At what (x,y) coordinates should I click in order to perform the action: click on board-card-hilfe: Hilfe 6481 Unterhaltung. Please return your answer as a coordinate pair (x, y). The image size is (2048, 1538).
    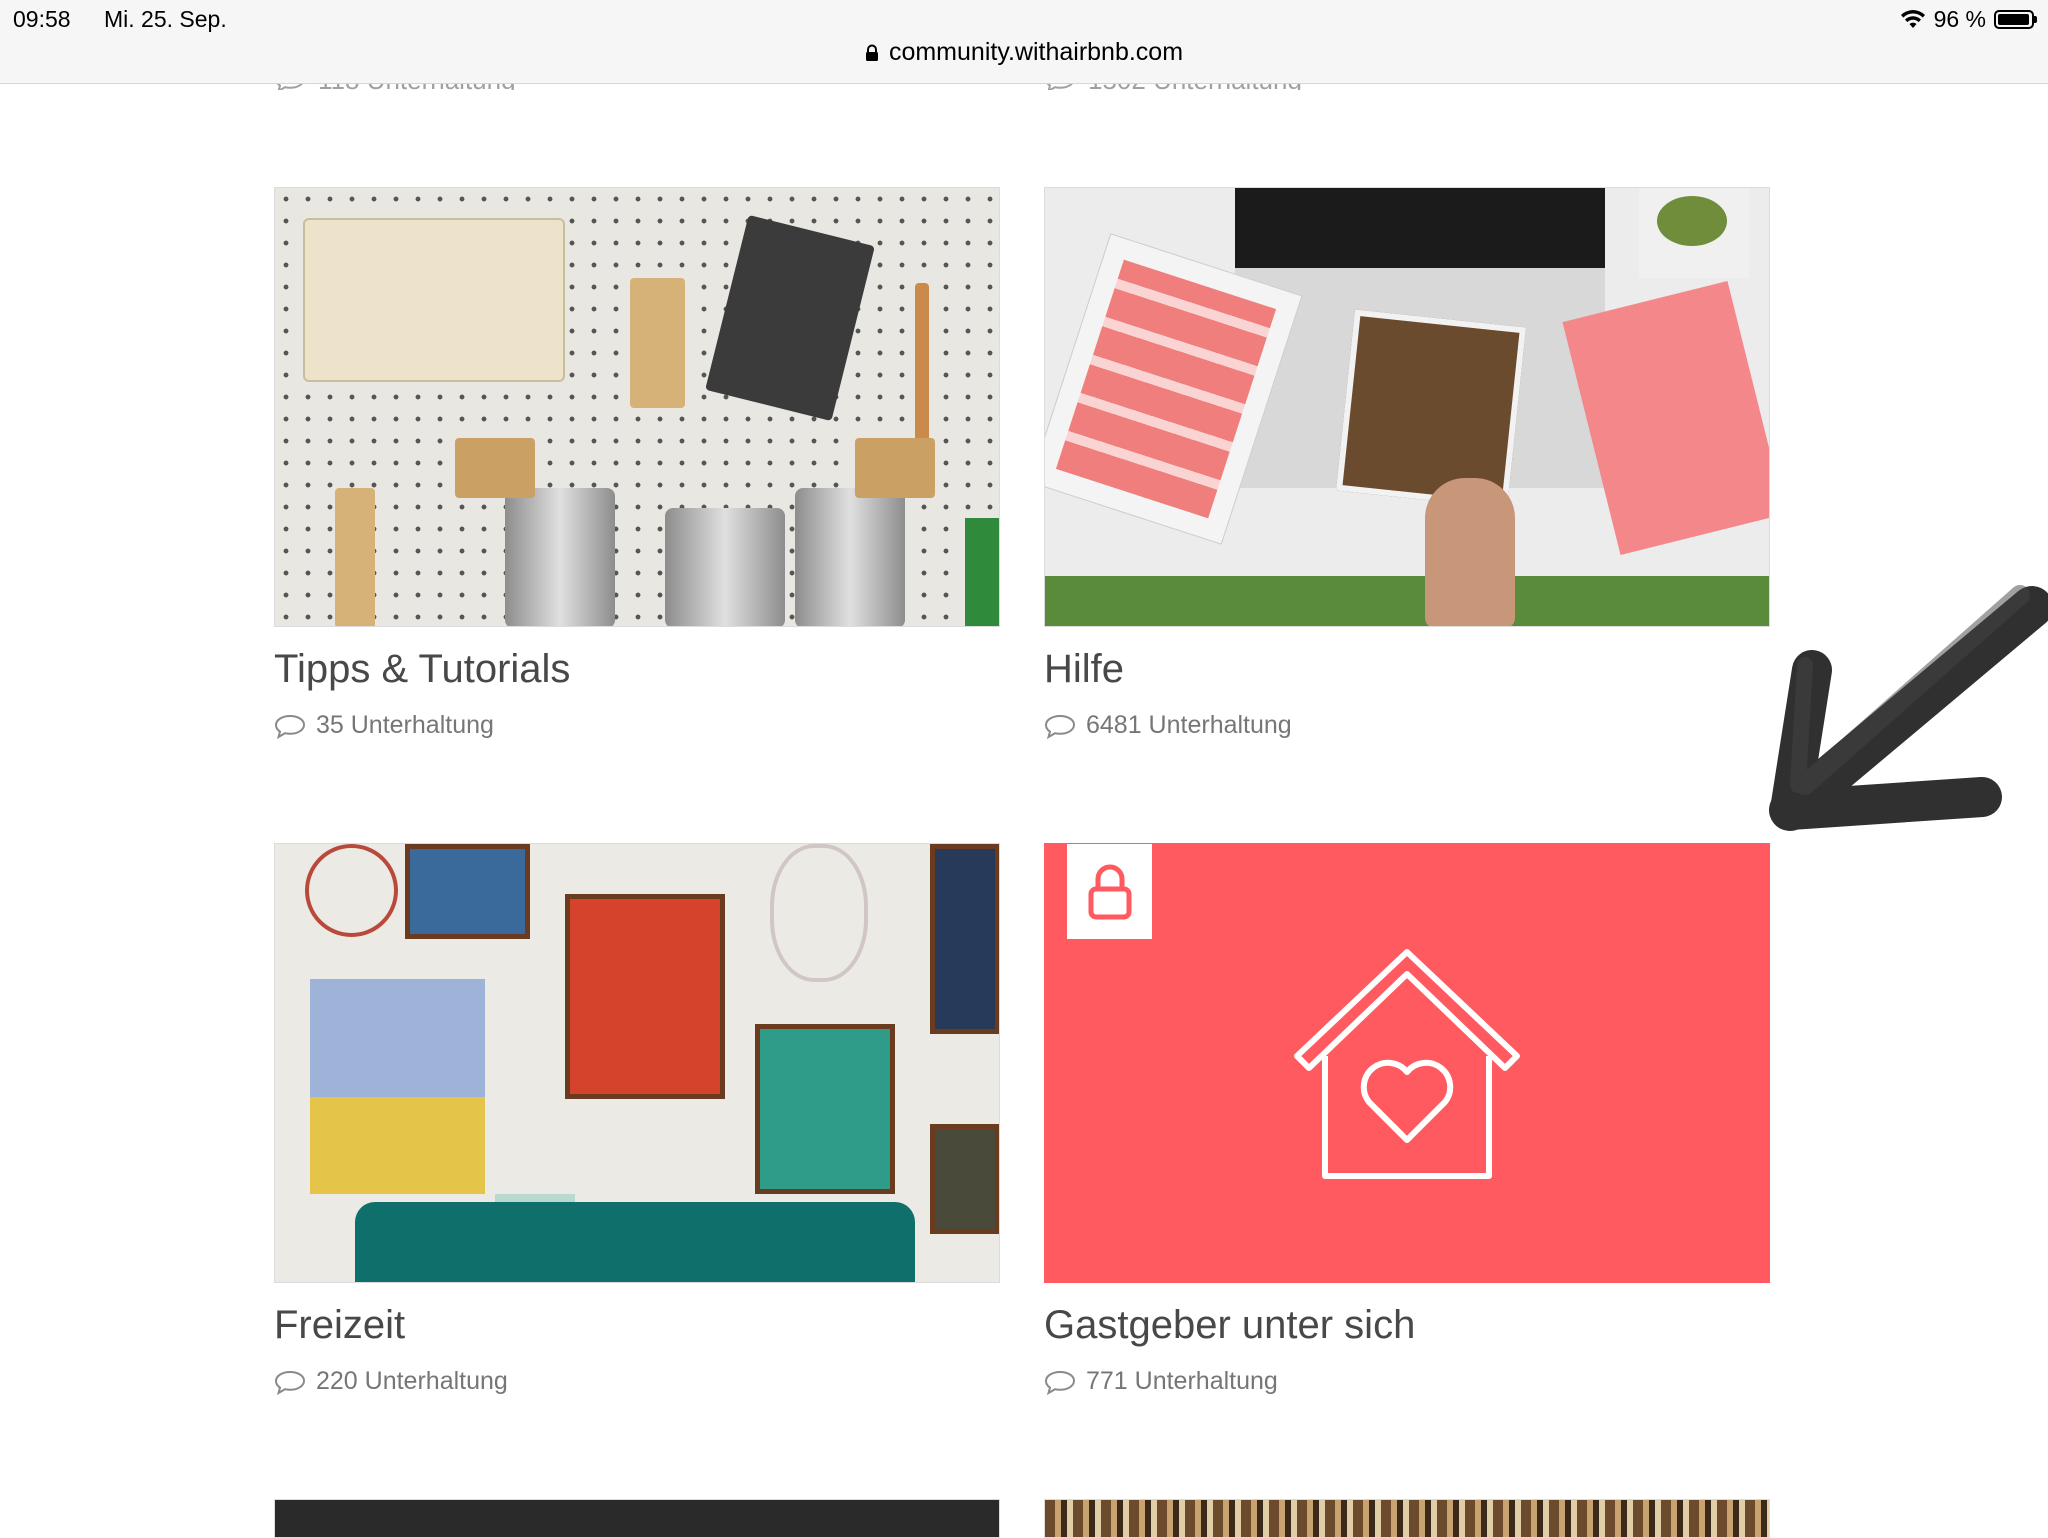
    Looking at the image, I should click on (1407, 463).